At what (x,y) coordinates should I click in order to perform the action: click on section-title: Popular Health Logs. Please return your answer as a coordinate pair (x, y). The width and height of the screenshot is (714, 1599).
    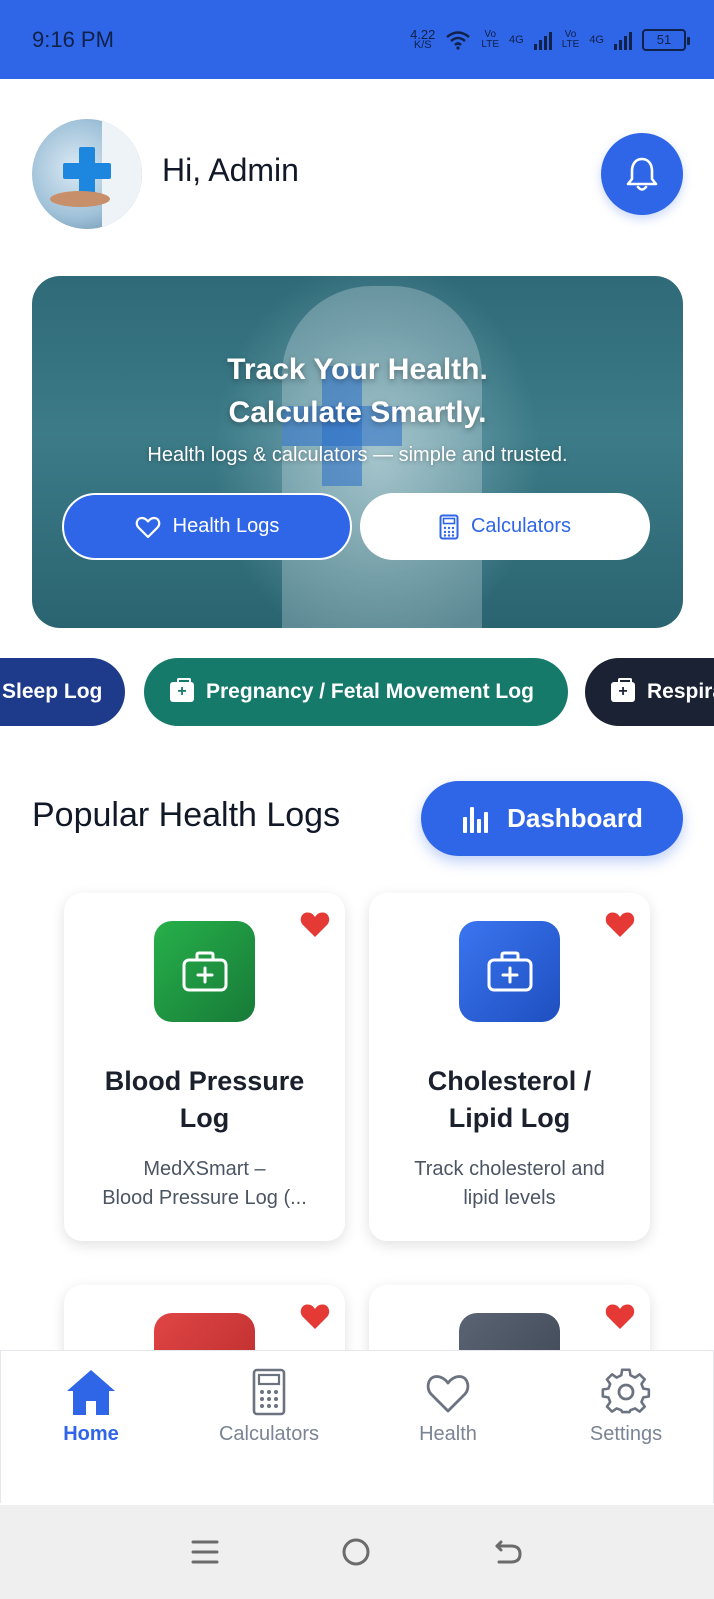
    Looking at the image, I should click on (186, 815).